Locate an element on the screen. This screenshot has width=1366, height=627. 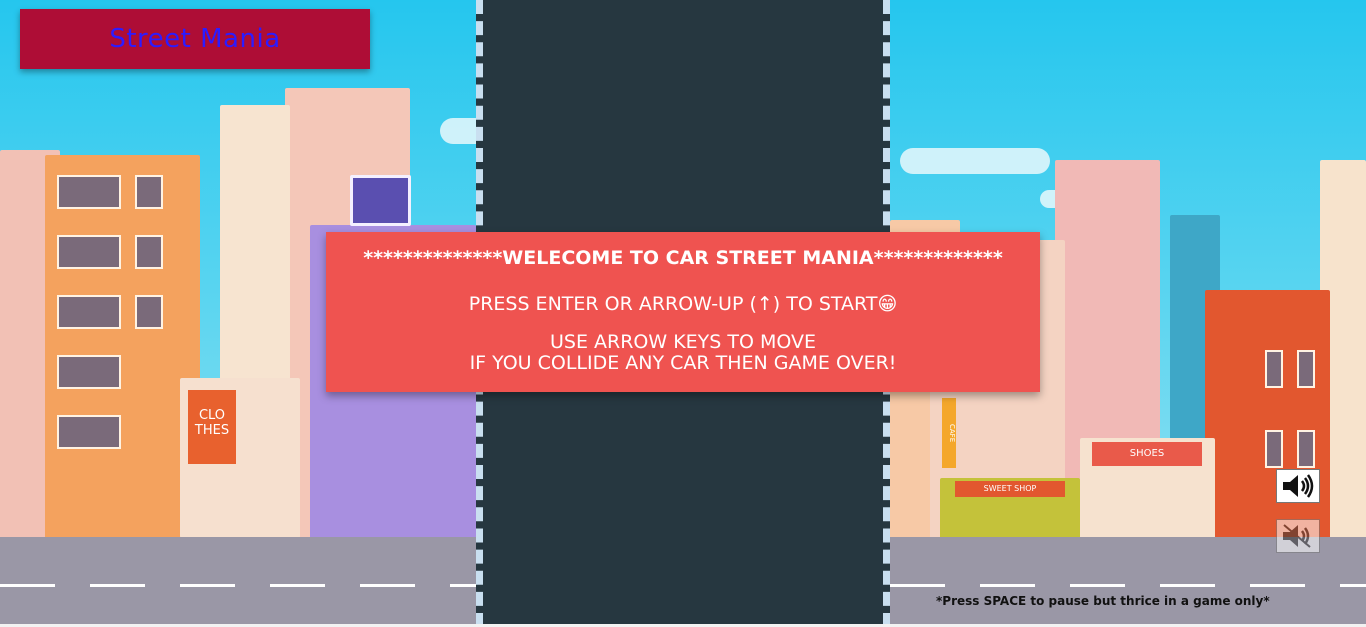
sound-on-button is located at coordinates (1298, 486).